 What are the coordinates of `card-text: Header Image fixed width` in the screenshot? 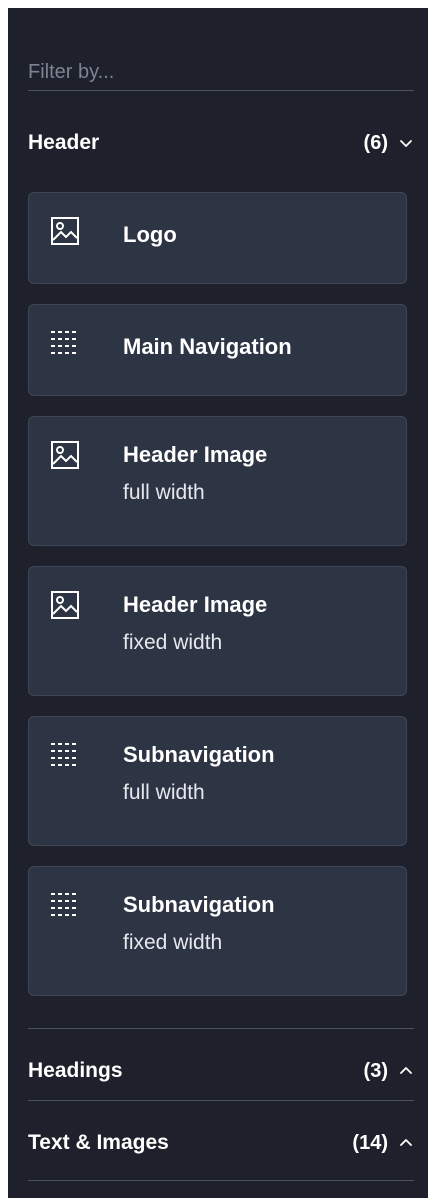 It's located at (195, 624).